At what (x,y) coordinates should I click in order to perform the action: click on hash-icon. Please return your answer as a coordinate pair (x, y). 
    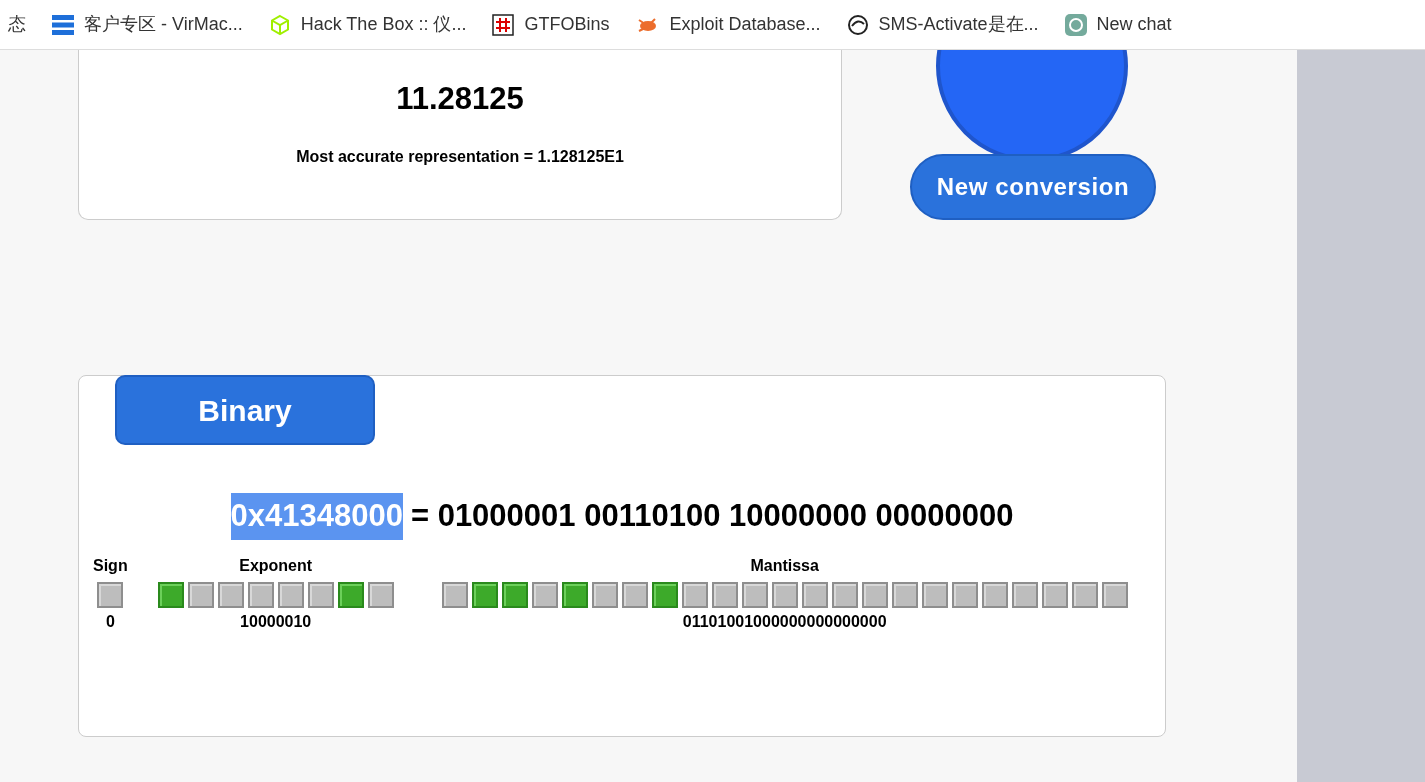
    Looking at the image, I should click on (503, 24).